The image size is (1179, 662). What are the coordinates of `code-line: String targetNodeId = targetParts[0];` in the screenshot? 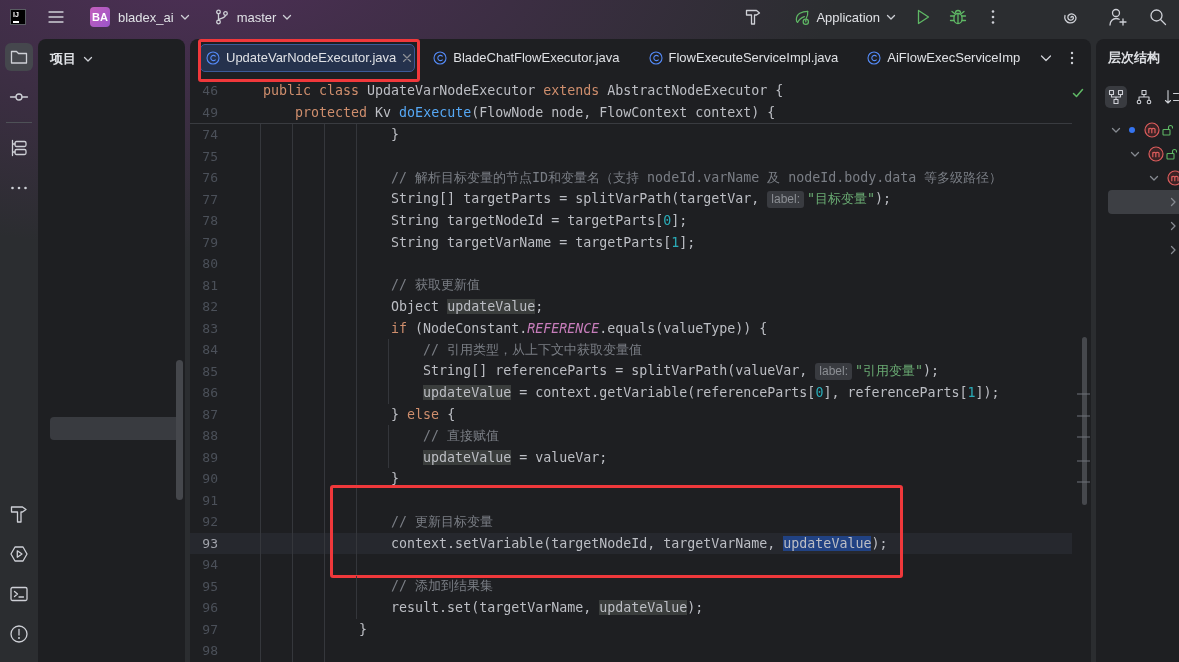 It's located at (539, 221).